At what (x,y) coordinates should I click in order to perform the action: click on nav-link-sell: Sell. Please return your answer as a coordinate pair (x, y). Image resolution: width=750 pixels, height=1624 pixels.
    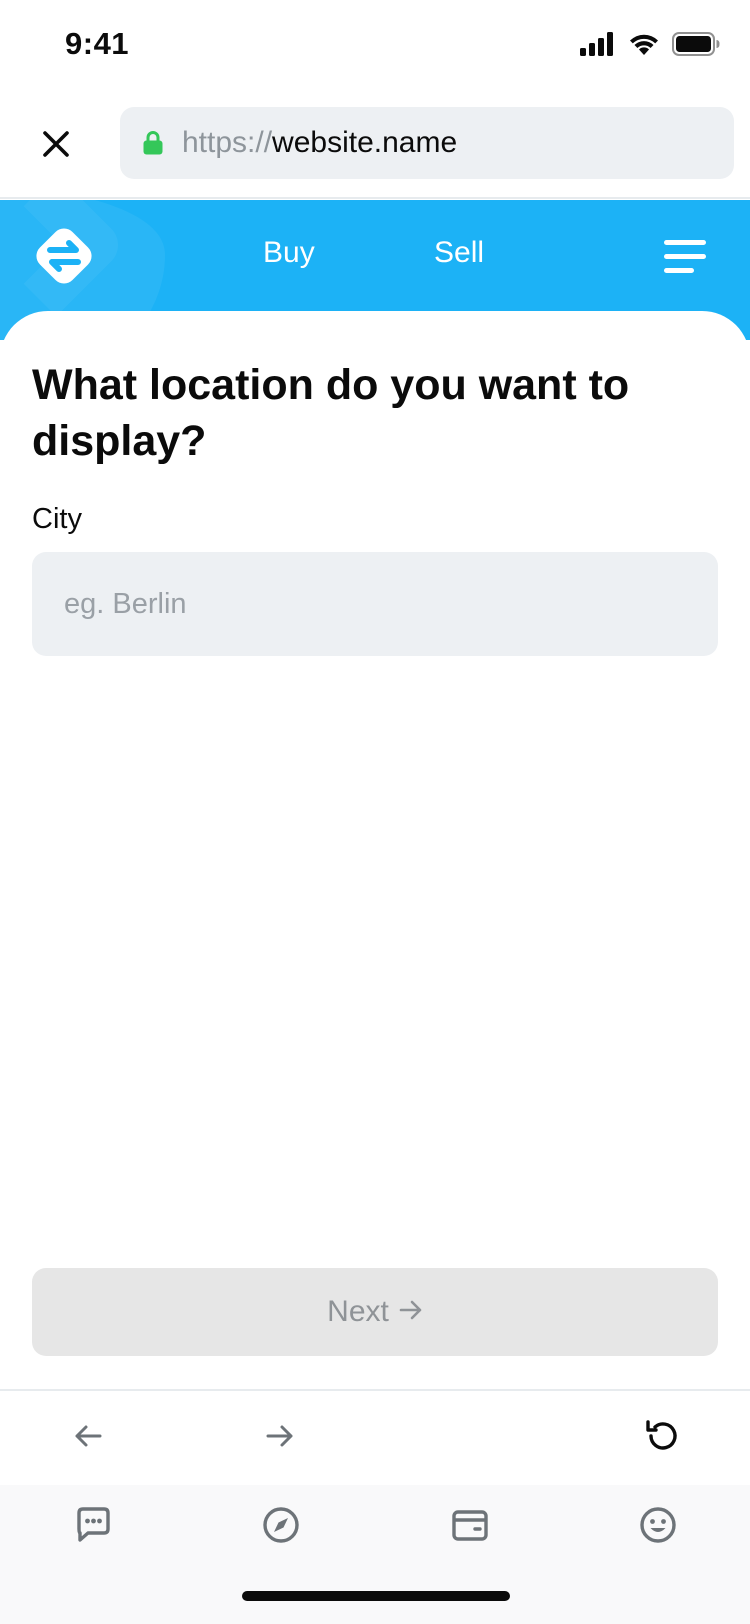
    Looking at the image, I should click on (459, 253).